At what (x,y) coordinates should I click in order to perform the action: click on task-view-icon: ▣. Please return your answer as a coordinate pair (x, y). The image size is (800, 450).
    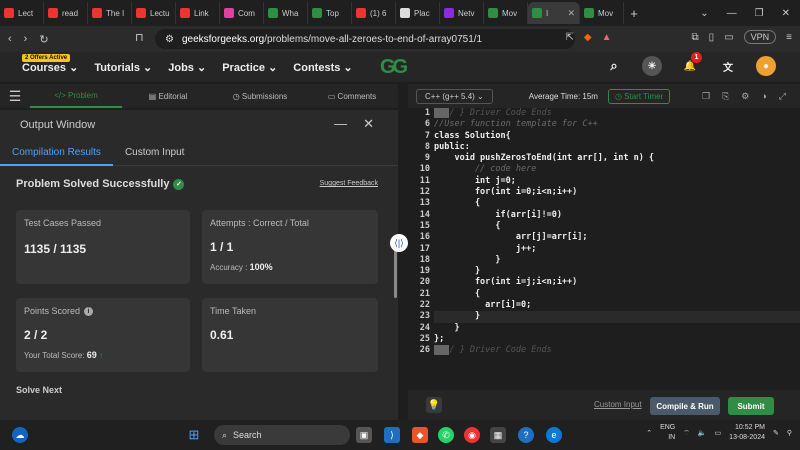
    Looking at the image, I should click on (364, 435).